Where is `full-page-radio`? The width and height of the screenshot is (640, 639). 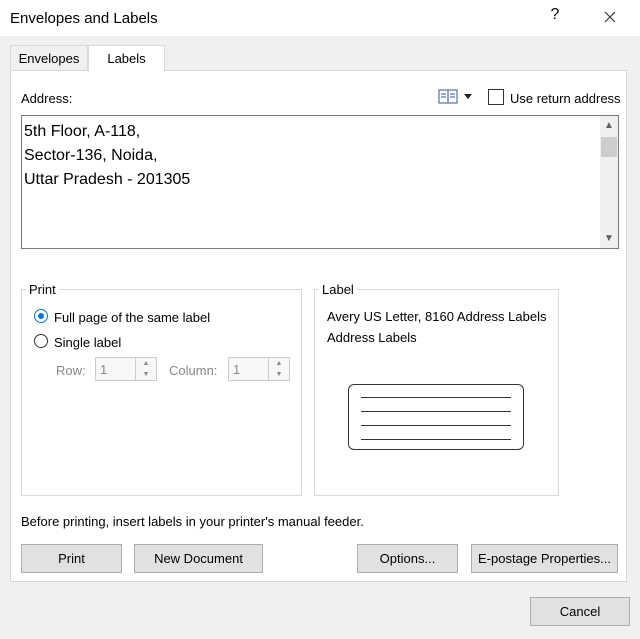
full-page-radio is located at coordinates (41, 316).